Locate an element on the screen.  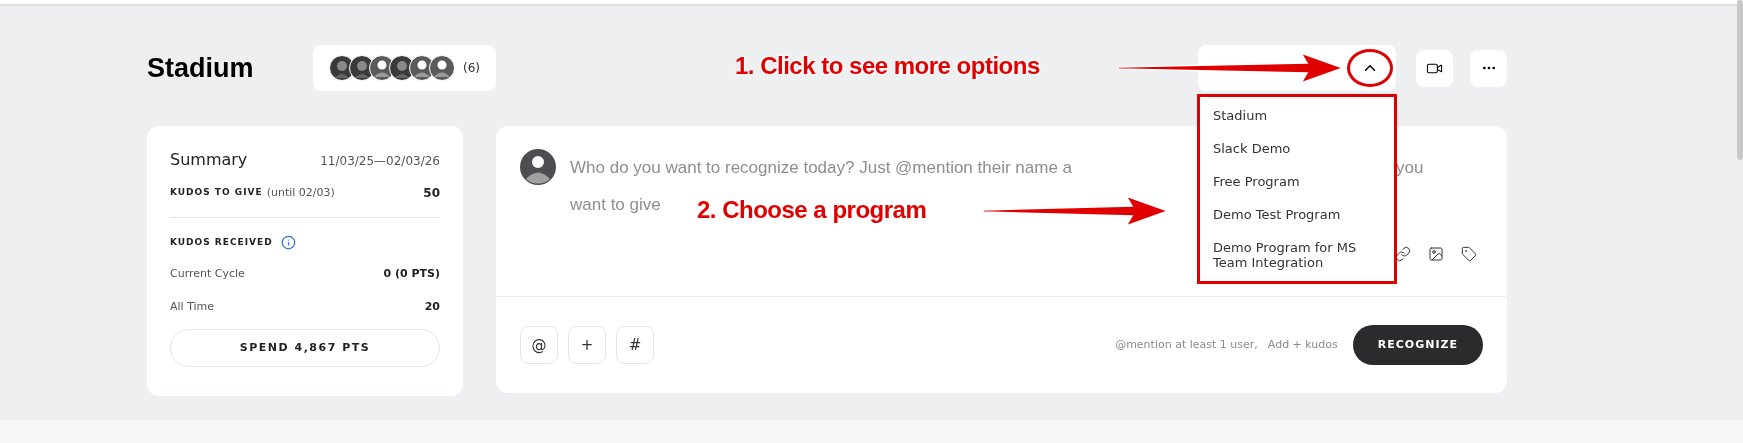
annotation-text: 2. Choose a program is located at coordinates (812, 210).